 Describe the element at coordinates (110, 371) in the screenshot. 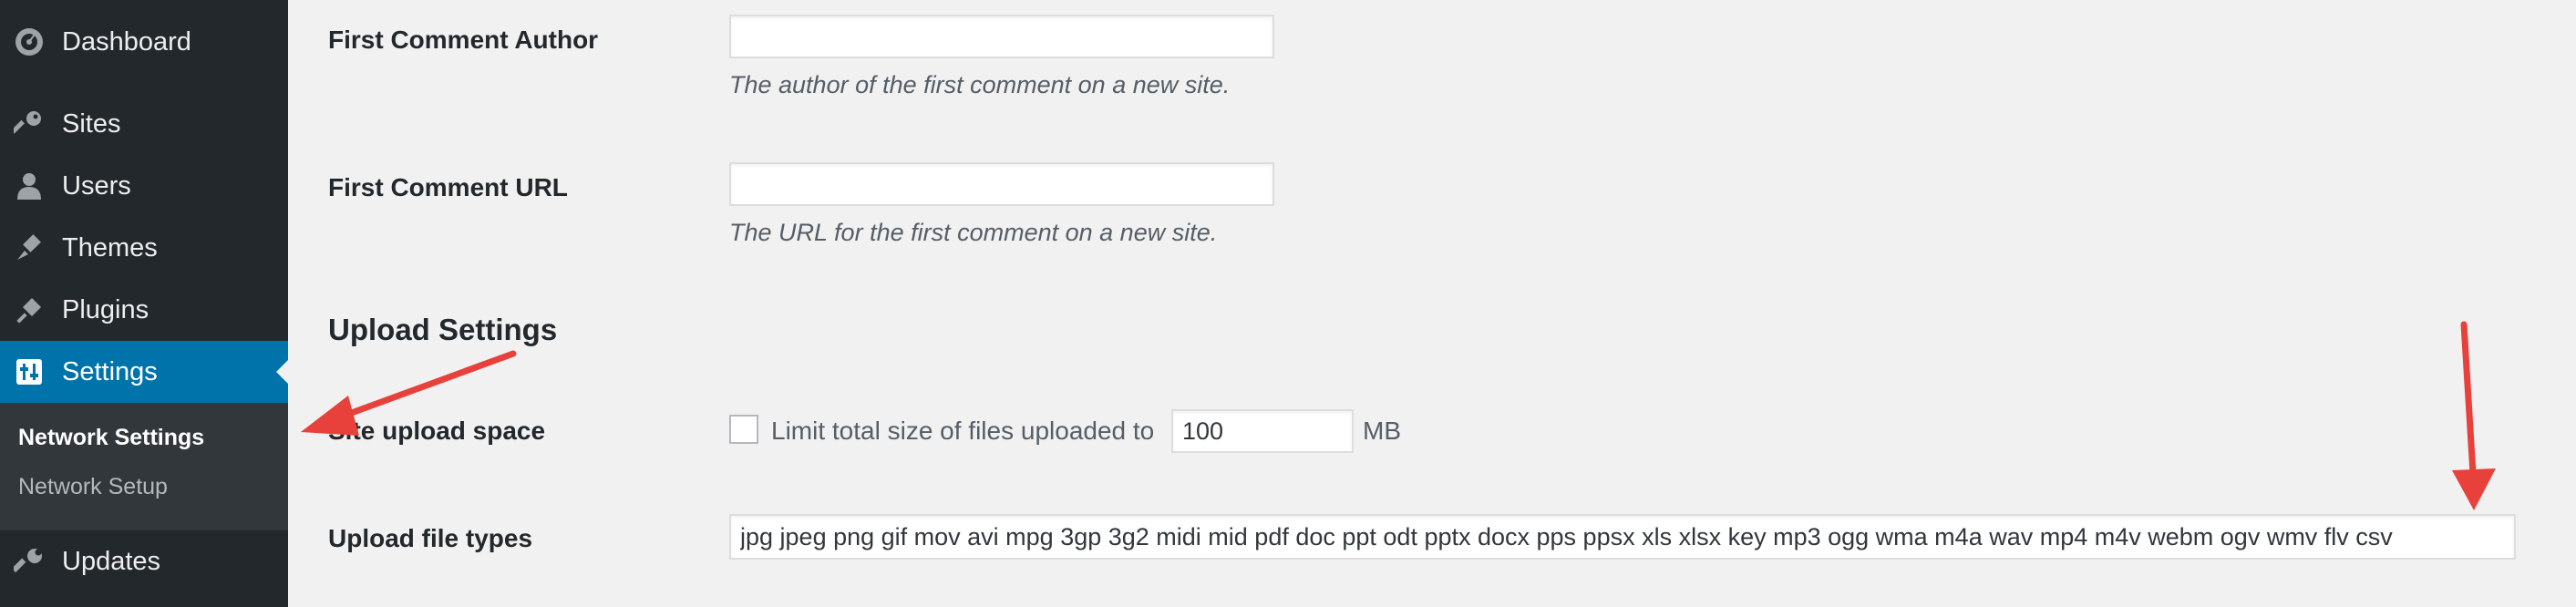

I see `sidebar-item-label: Settings` at that location.